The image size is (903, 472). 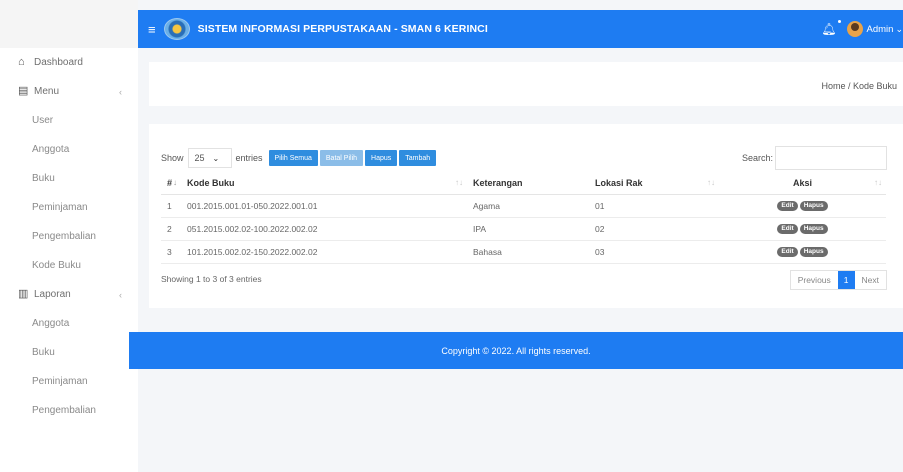 I want to click on next-button: Next, so click(x=870, y=280).